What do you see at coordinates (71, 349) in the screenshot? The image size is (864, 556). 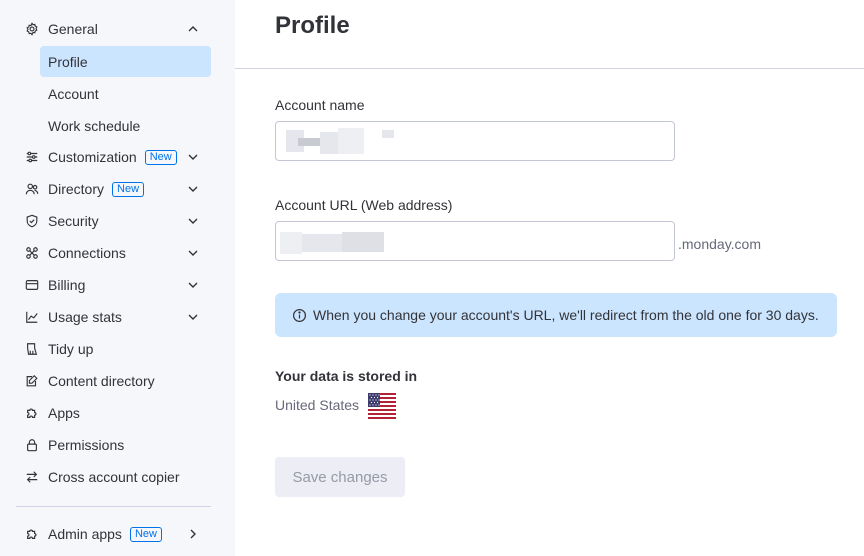 I see `sidebar-item-label: Tidy up` at bounding box center [71, 349].